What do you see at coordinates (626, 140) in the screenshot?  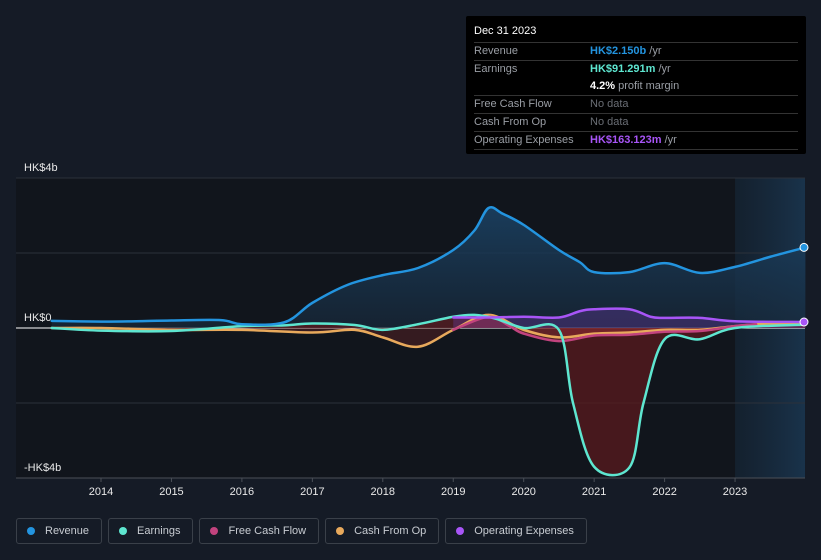 I see `tooltip-value: HK$163.123m` at bounding box center [626, 140].